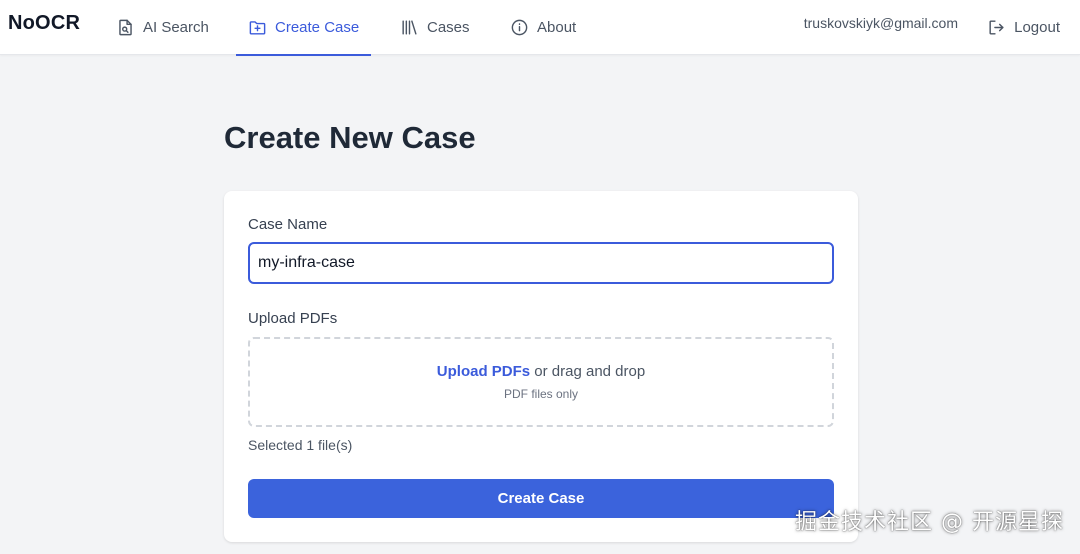  I want to click on upload-pdfs-link: Upload PDFs, so click(483, 371).